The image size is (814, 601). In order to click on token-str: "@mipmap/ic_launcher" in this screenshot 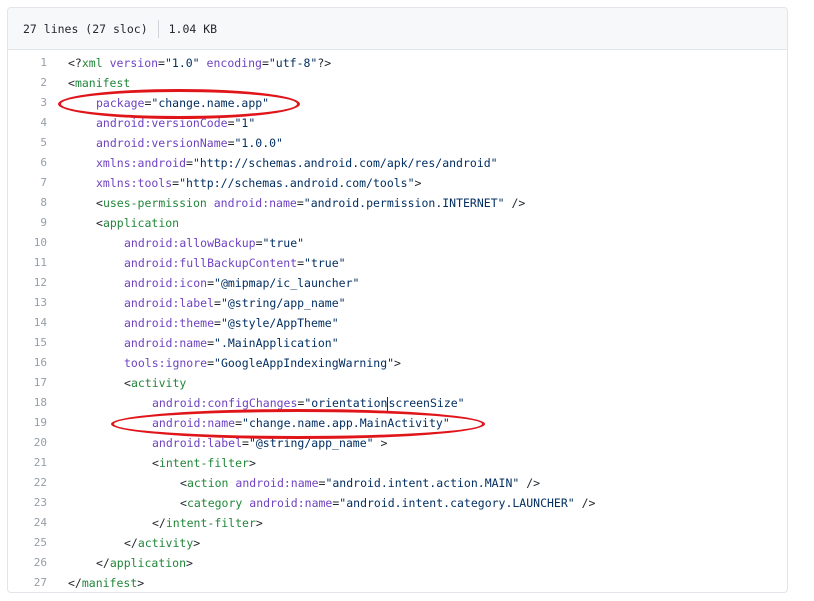, I will do `click(287, 283)`.